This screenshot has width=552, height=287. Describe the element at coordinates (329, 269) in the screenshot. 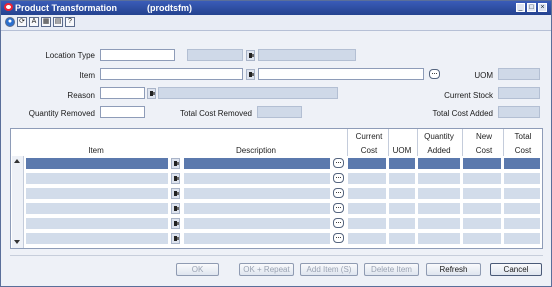

I see `add-item-button: Add Item (S)` at that location.